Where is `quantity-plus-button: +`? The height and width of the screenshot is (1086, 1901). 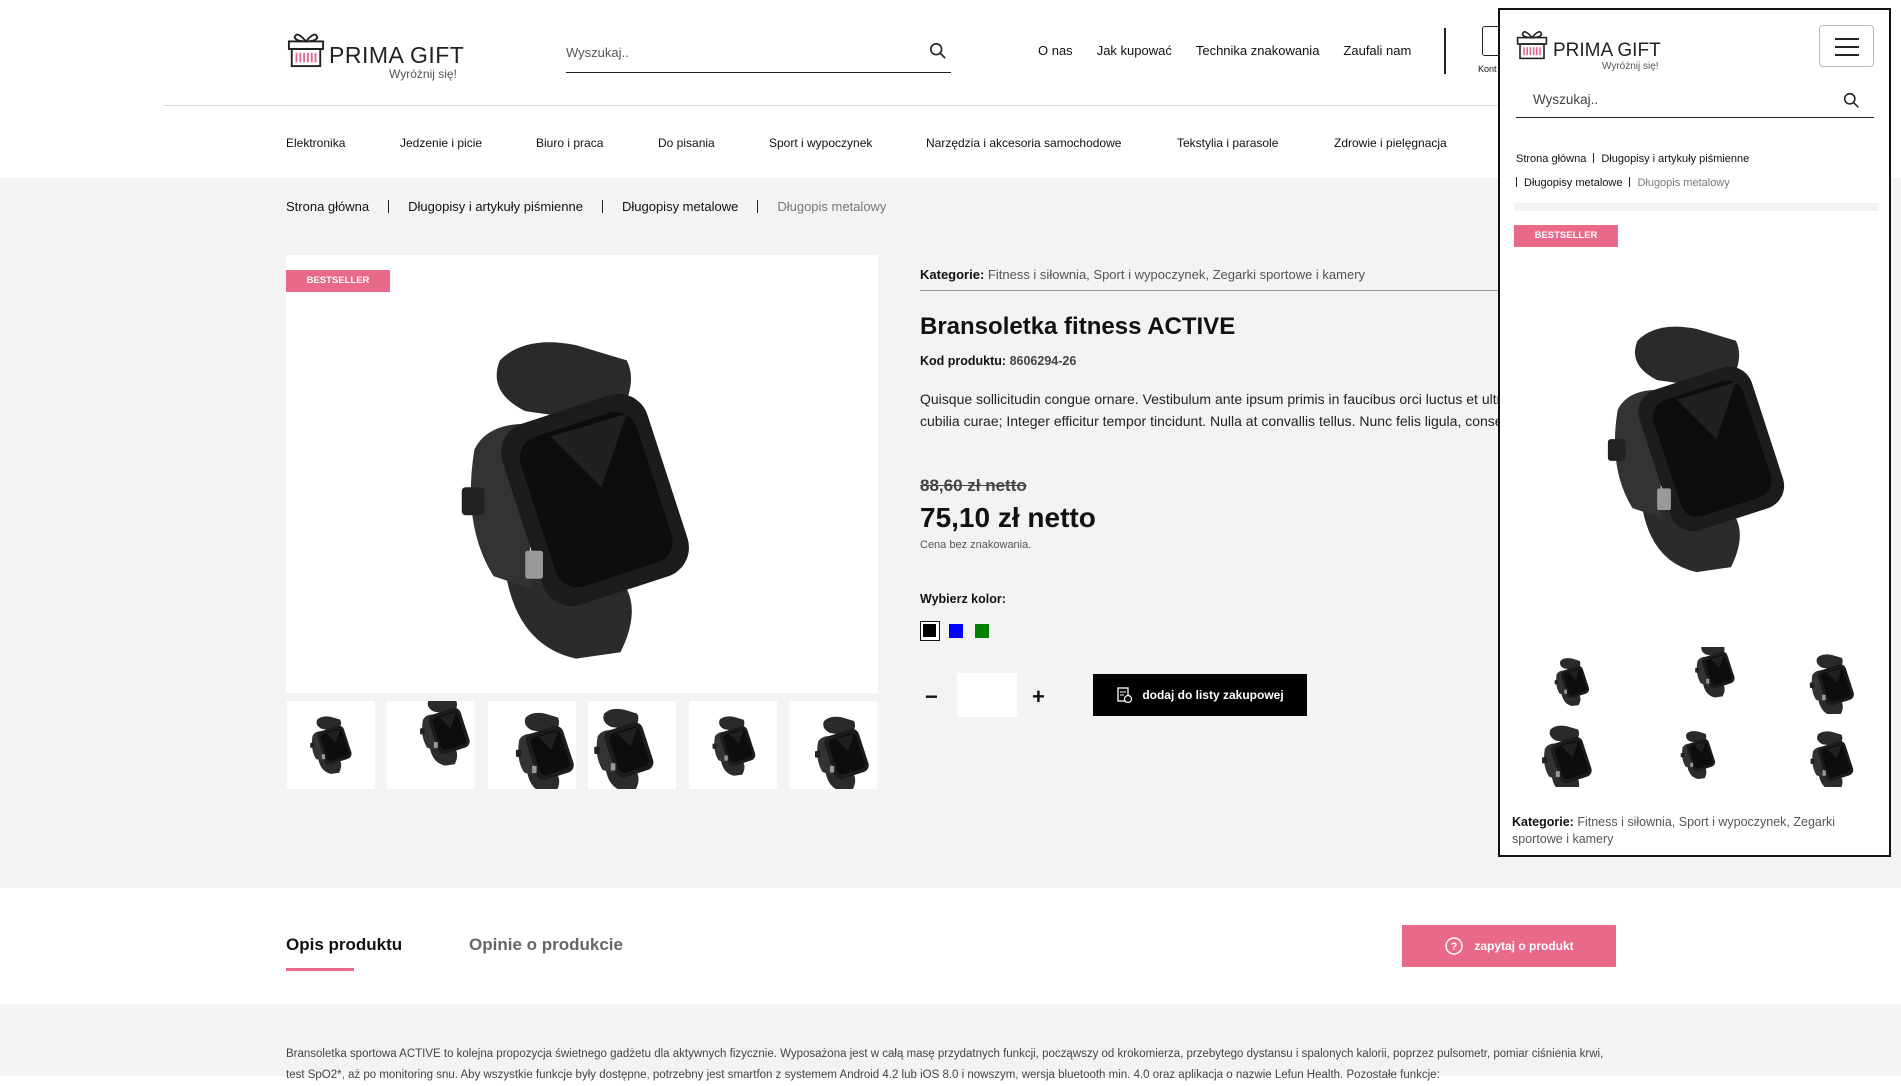 quantity-plus-button: + is located at coordinates (1038, 697).